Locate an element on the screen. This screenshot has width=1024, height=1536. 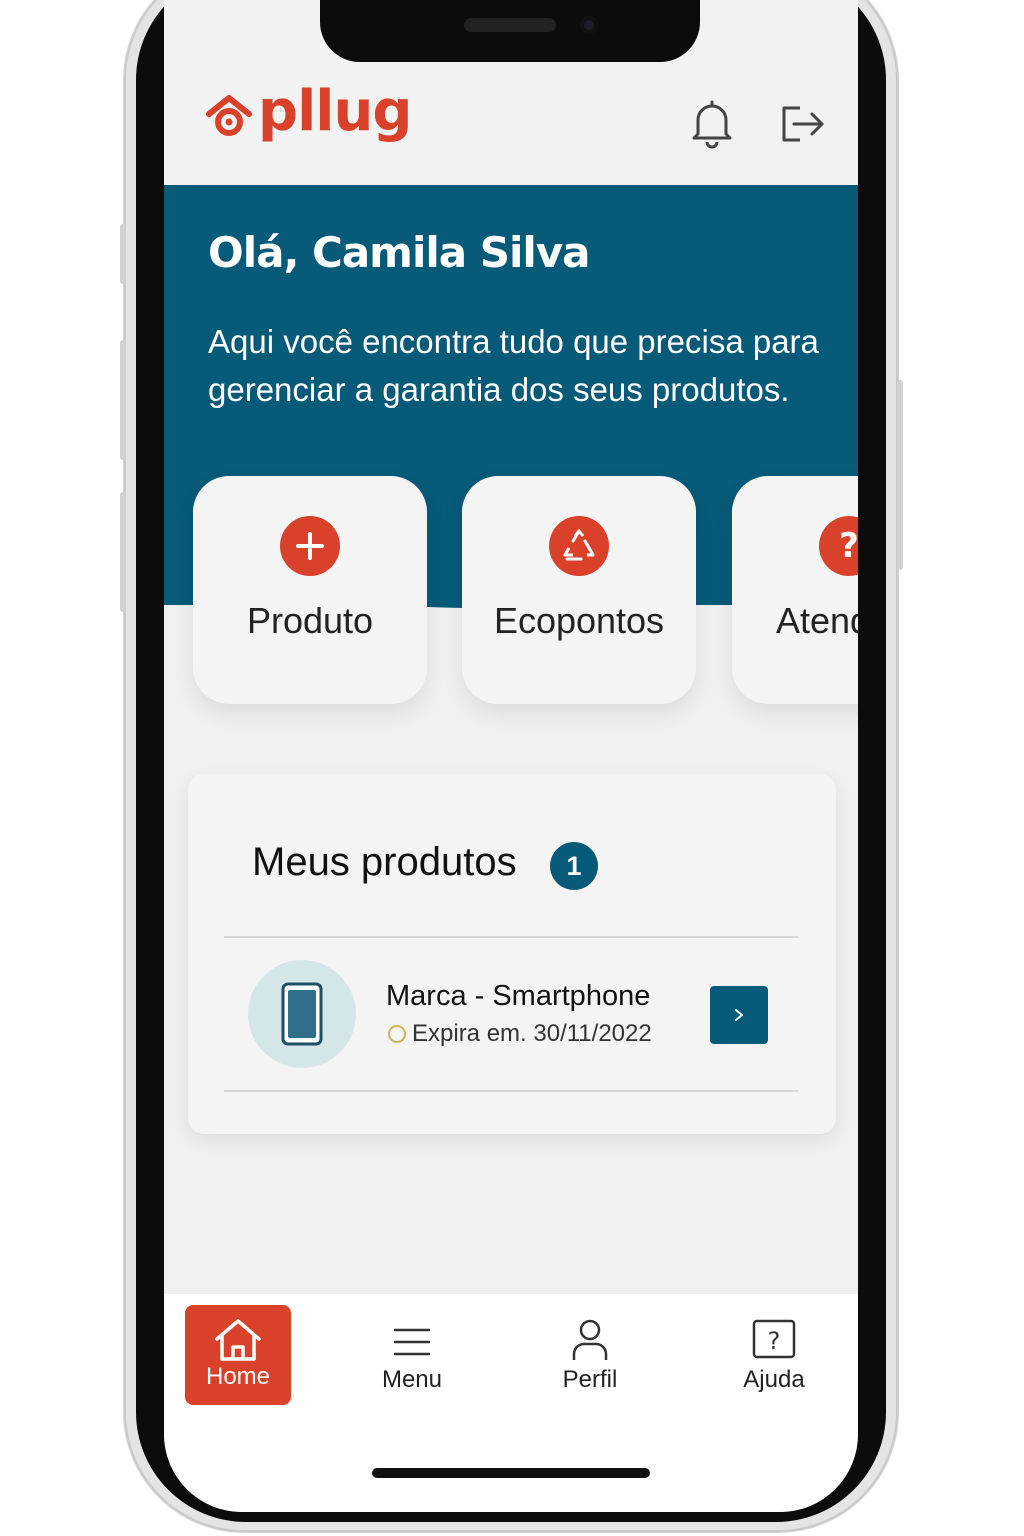
products-count-badge: 1 is located at coordinates (574, 866).